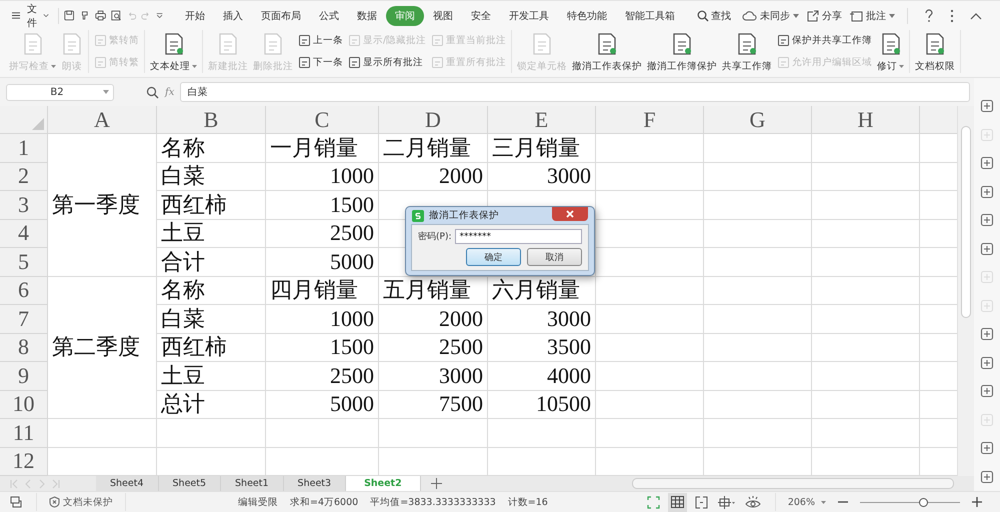 Image resolution: width=1000 pixels, height=512 pixels. I want to click on ribbon-tab: 开始, so click(195, 16).